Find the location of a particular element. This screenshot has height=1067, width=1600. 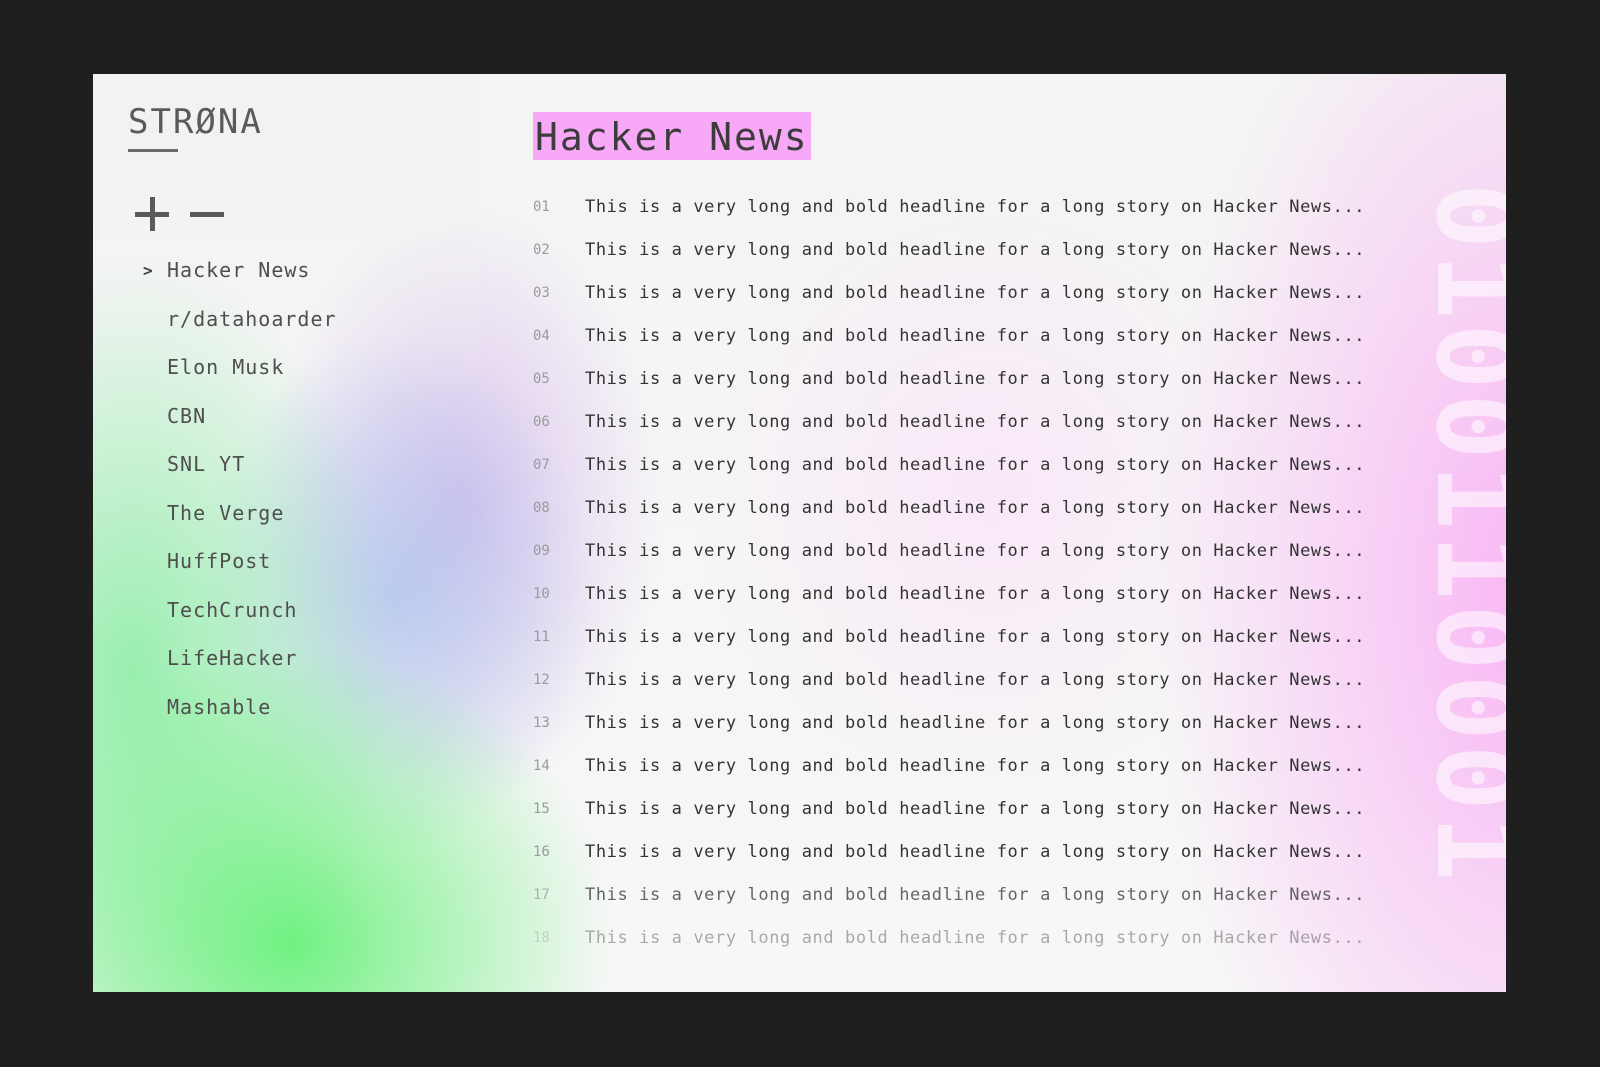

sidebar-item-huffpost: HuffPost is located at coordinates (240, 561).